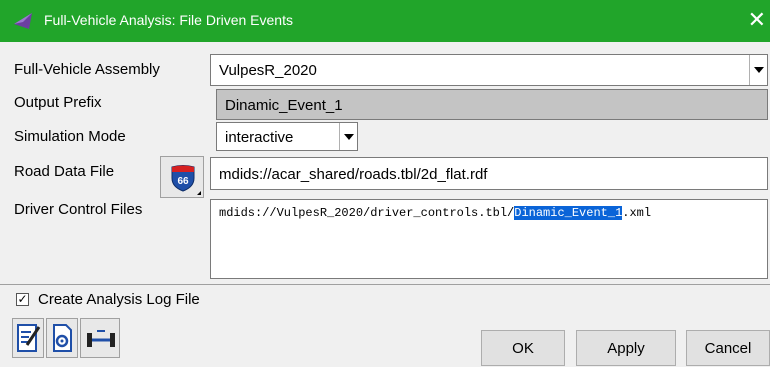 The width and height of the screenshot is (770, 367). I want to click on file-settings-button, so click(62, 338).